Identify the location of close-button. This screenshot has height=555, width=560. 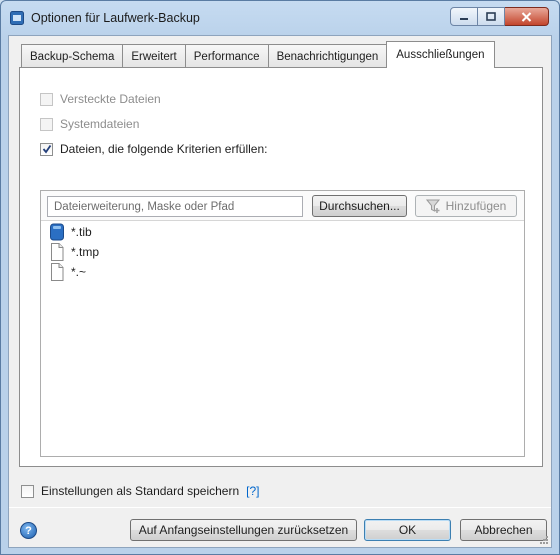
(527, 16).